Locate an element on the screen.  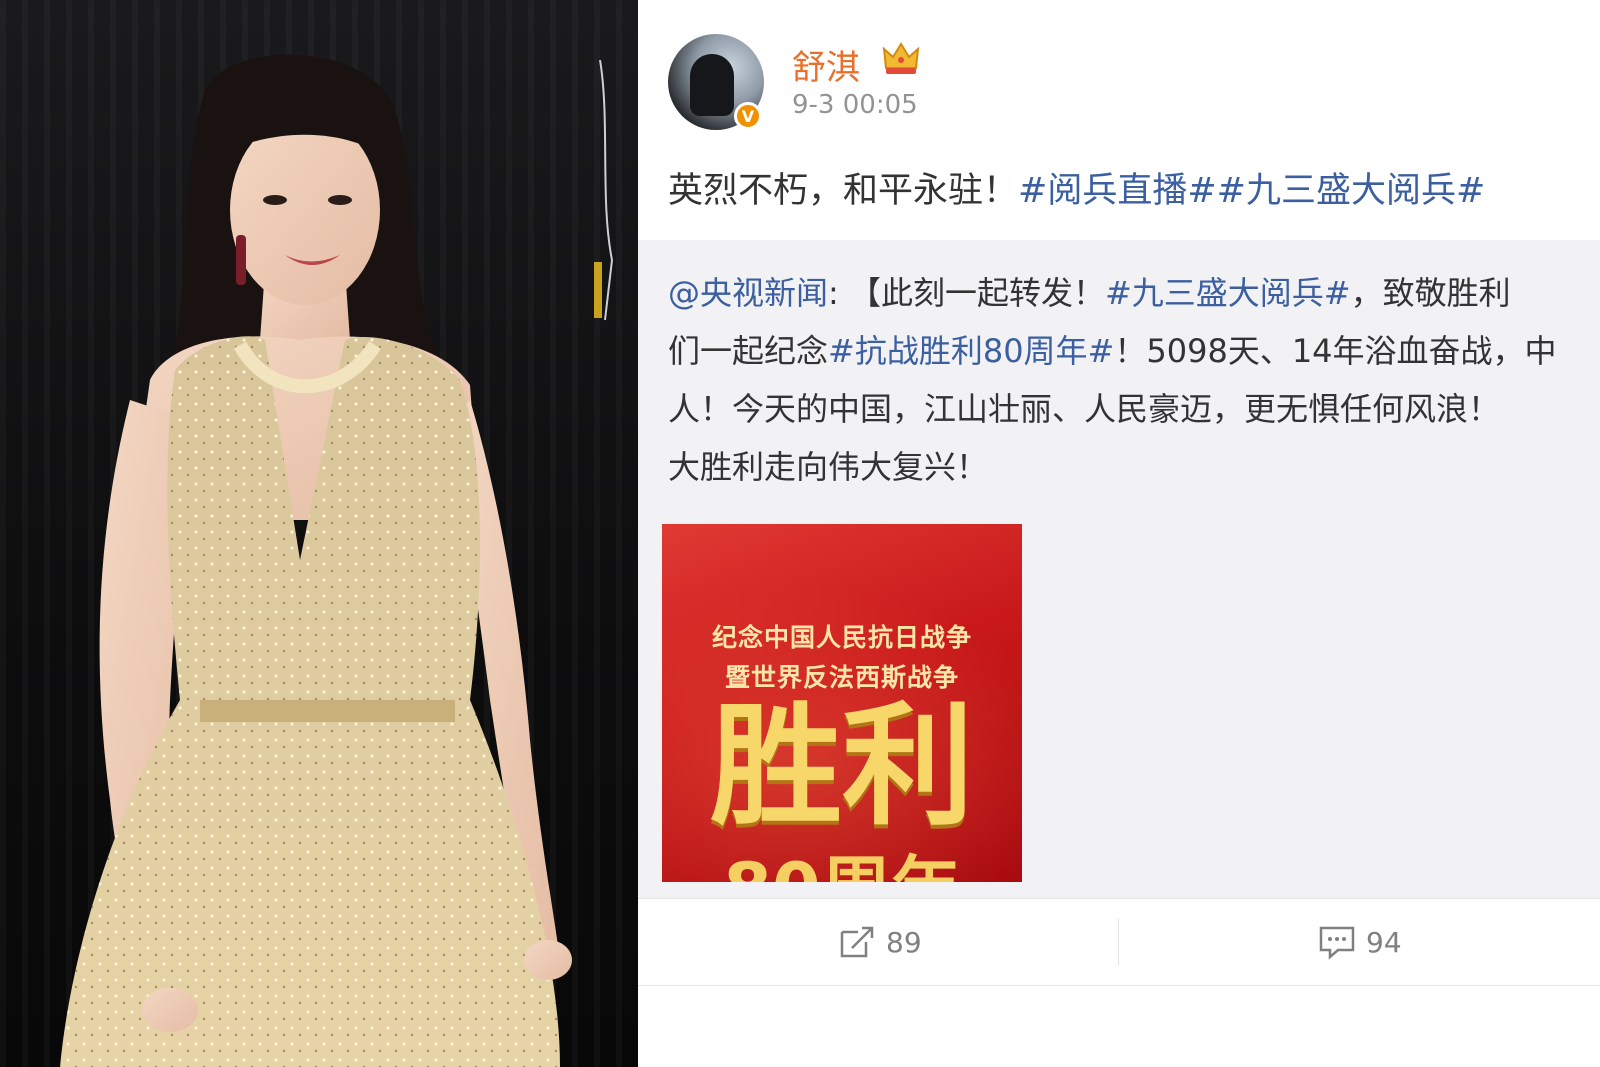
post-action-bar: 89 94 is located at coordinates (1119, 942).